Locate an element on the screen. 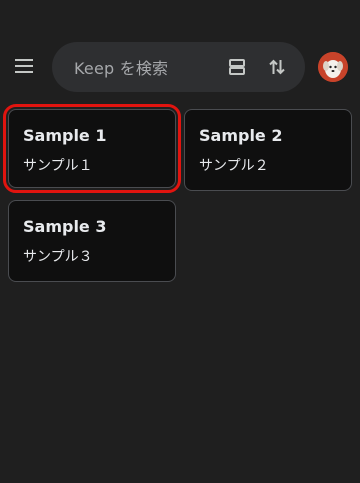 This screenshot has width=360, height=483. hamburger-menu-icon is located at coordinates (24, 66).